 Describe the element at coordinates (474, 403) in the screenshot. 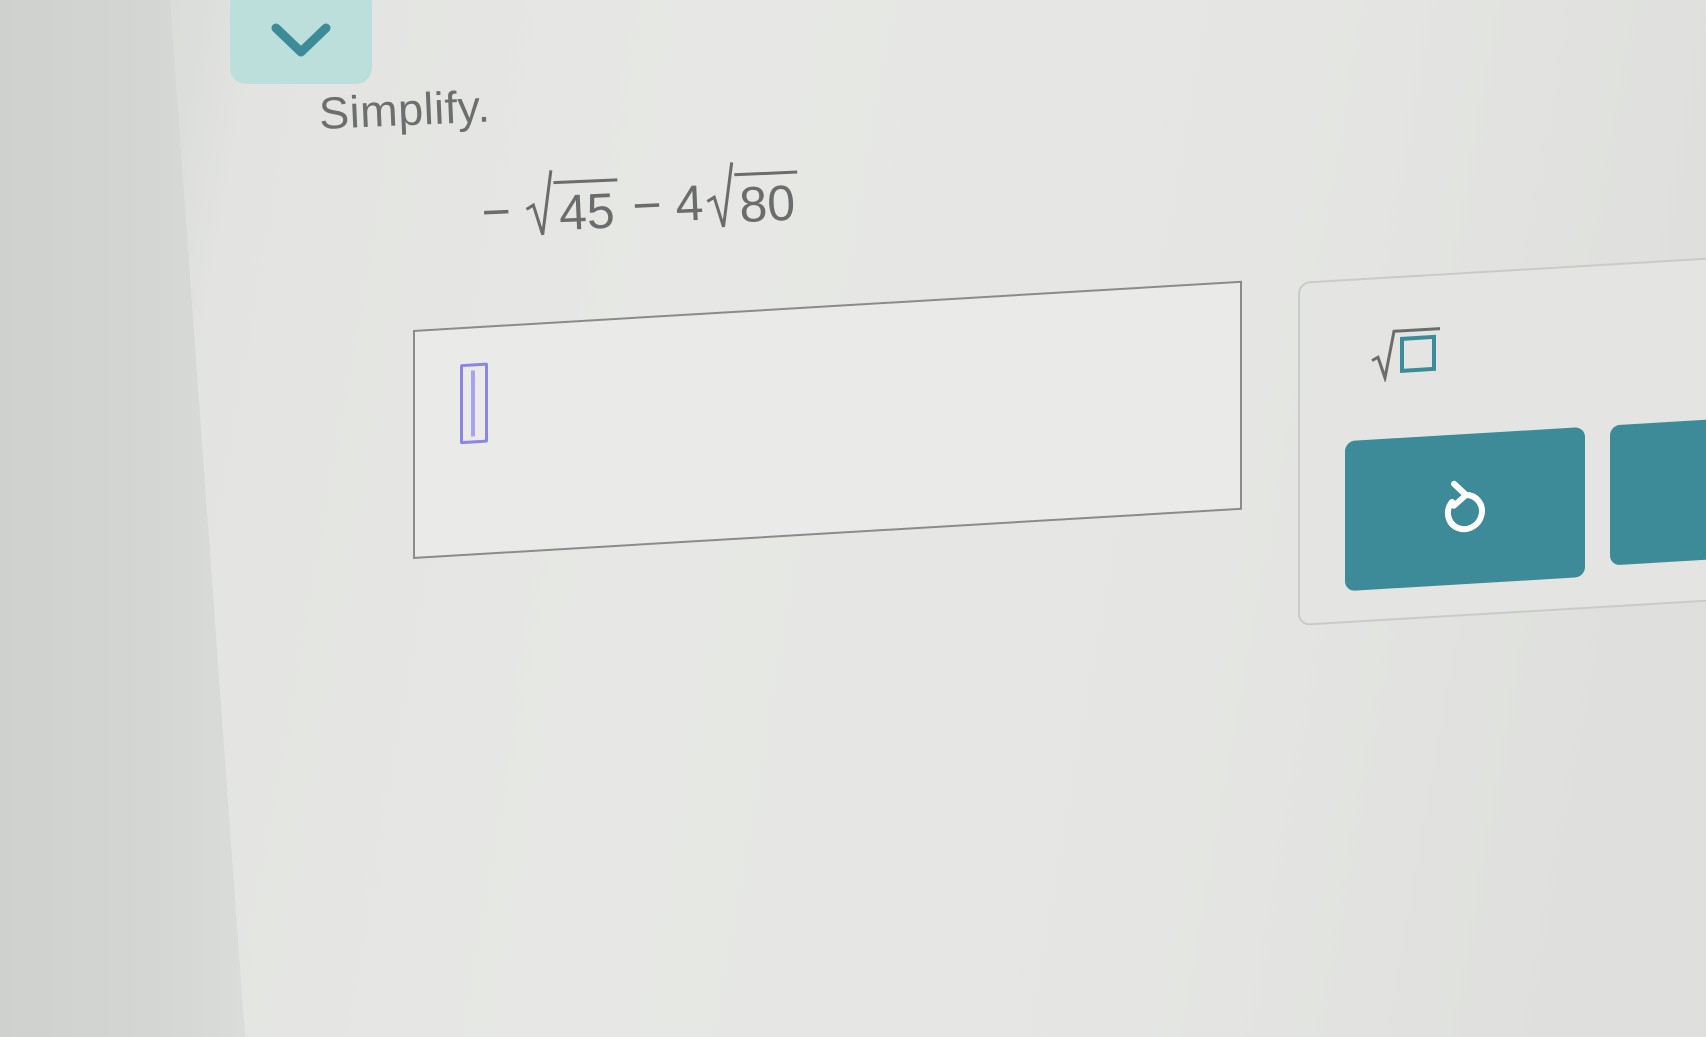

I see `input-cursor-placeholder` at that location.